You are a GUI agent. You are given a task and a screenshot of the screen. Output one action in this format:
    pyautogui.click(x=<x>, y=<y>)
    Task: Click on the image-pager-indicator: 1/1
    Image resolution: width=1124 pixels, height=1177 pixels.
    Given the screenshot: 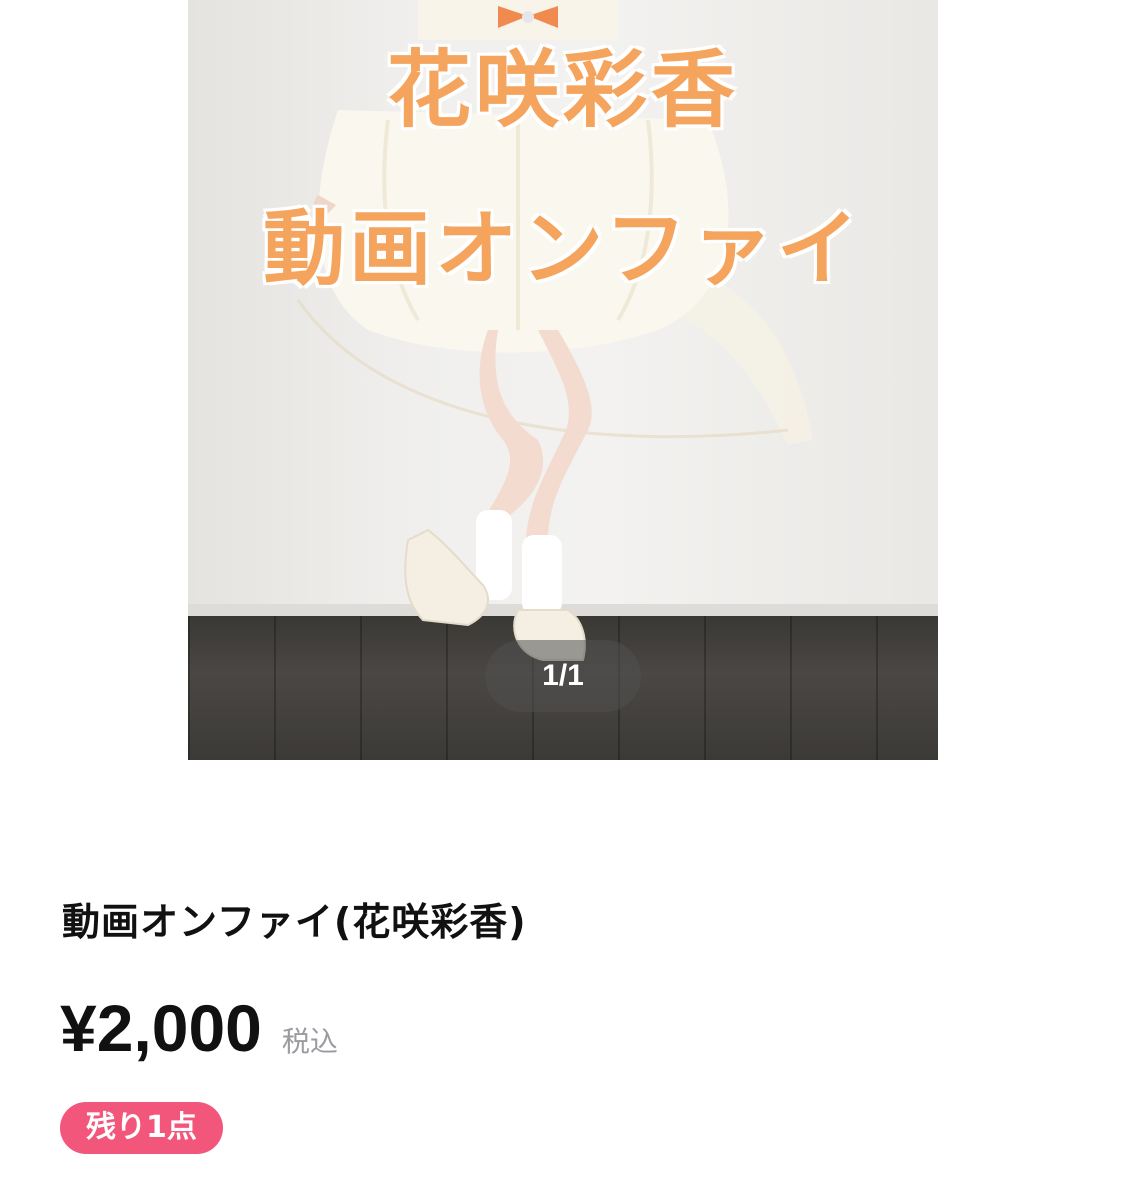 What is the action you would take?
    pyautogui.click(x=563, y=676)
    